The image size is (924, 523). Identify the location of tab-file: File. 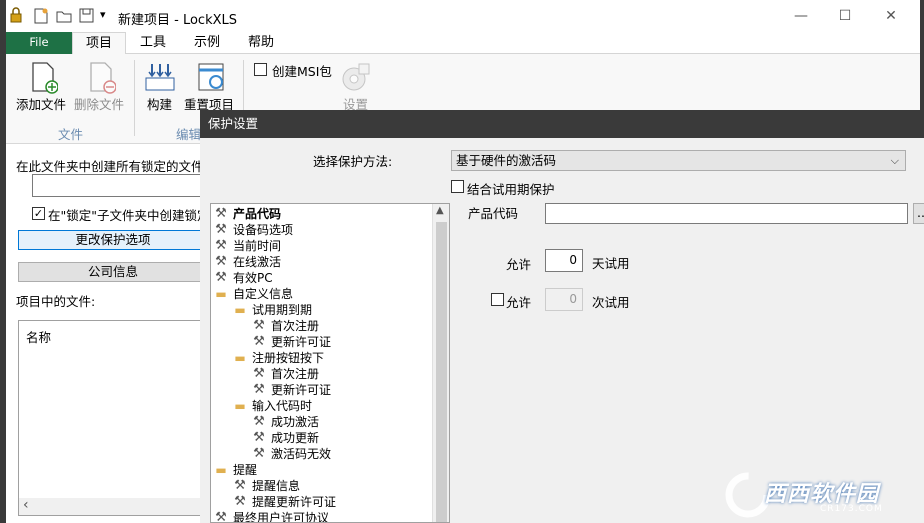
(39, 43).